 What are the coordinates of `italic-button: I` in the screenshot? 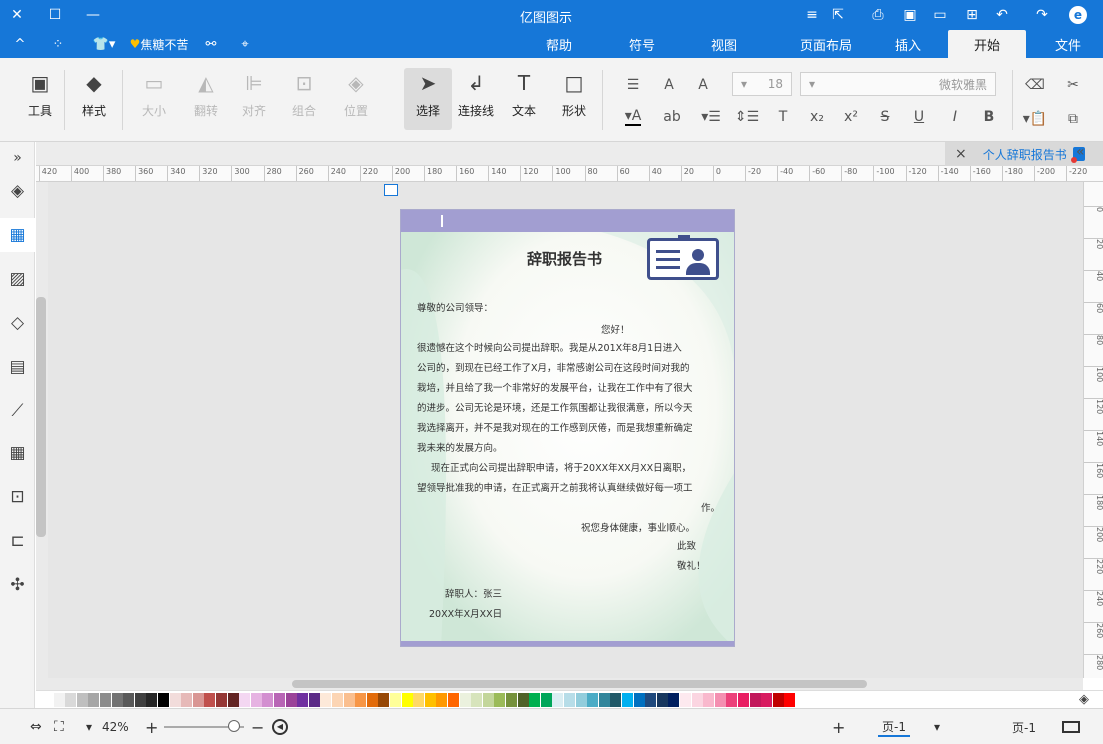 It's located at (955, 117).